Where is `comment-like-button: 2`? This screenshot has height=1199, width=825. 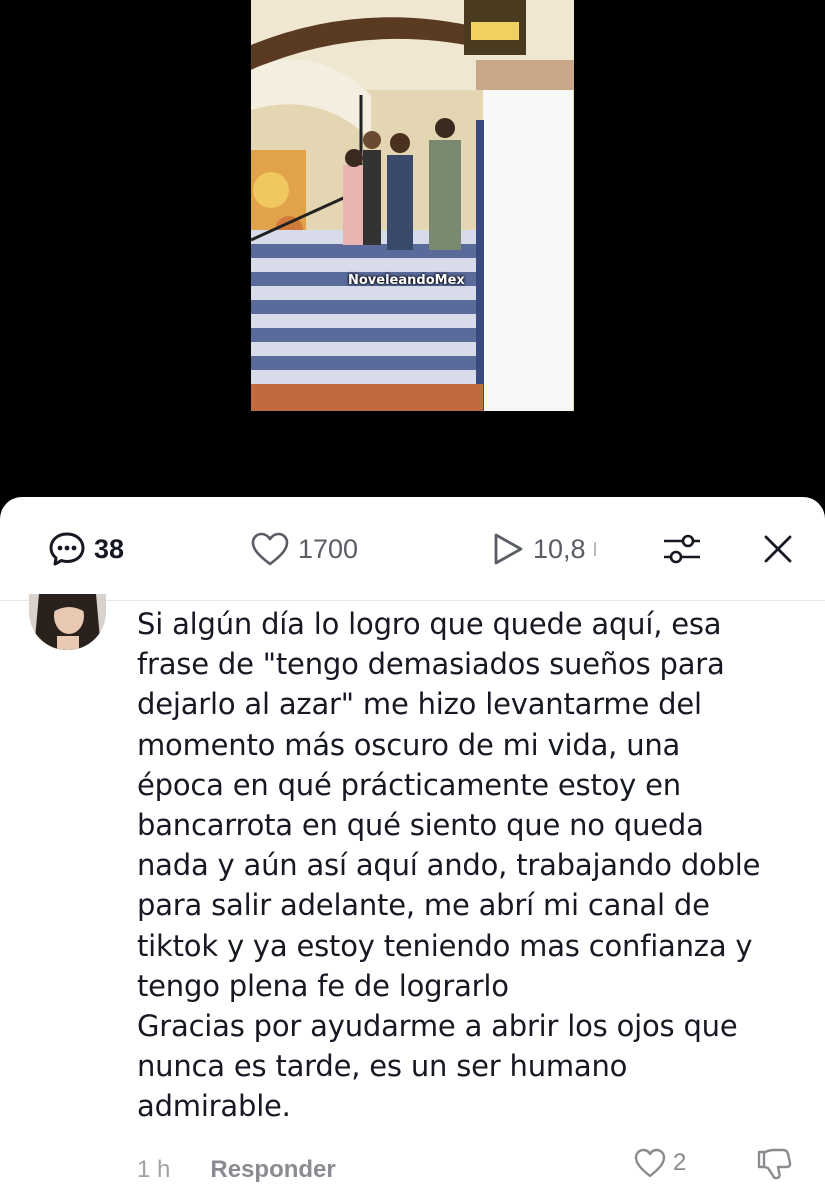 comment-like-button: 2 is located at coordinates (659, 1163).